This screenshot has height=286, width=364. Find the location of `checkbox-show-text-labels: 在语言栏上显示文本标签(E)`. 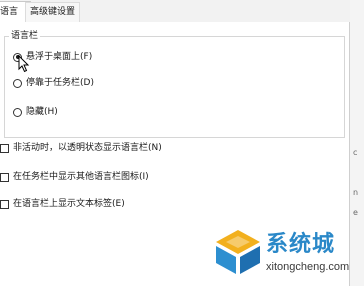

checkbox-show-text-labels: 在语言栏上显示文本标签(E) is located at coordinates (62, 204).